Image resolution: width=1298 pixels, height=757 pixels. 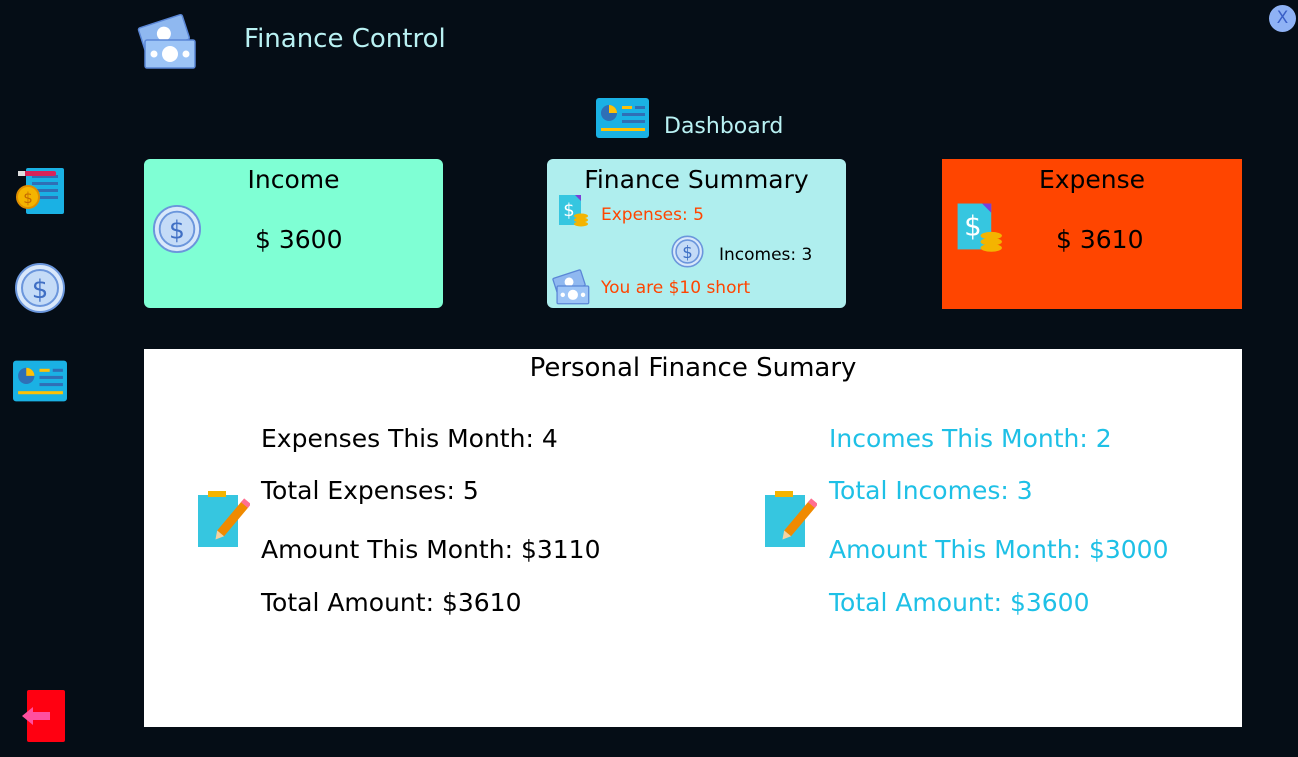 What do you see at coordinates (1100, 239) in the screenshot?
I see `expense-total-value: $ 3610` at bounding box center [1100, 239].